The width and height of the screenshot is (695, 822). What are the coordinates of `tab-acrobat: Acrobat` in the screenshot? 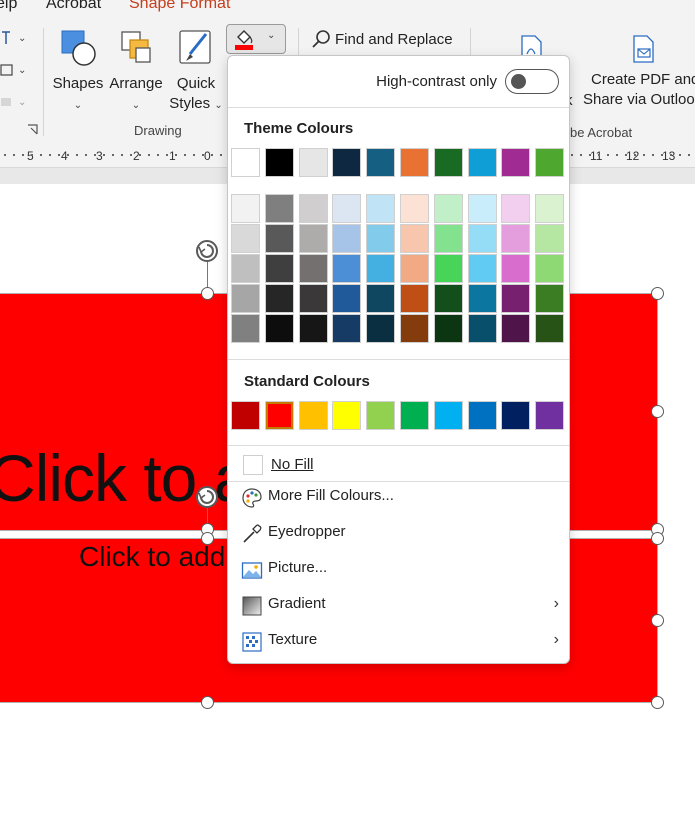 It's located at (73, 6).